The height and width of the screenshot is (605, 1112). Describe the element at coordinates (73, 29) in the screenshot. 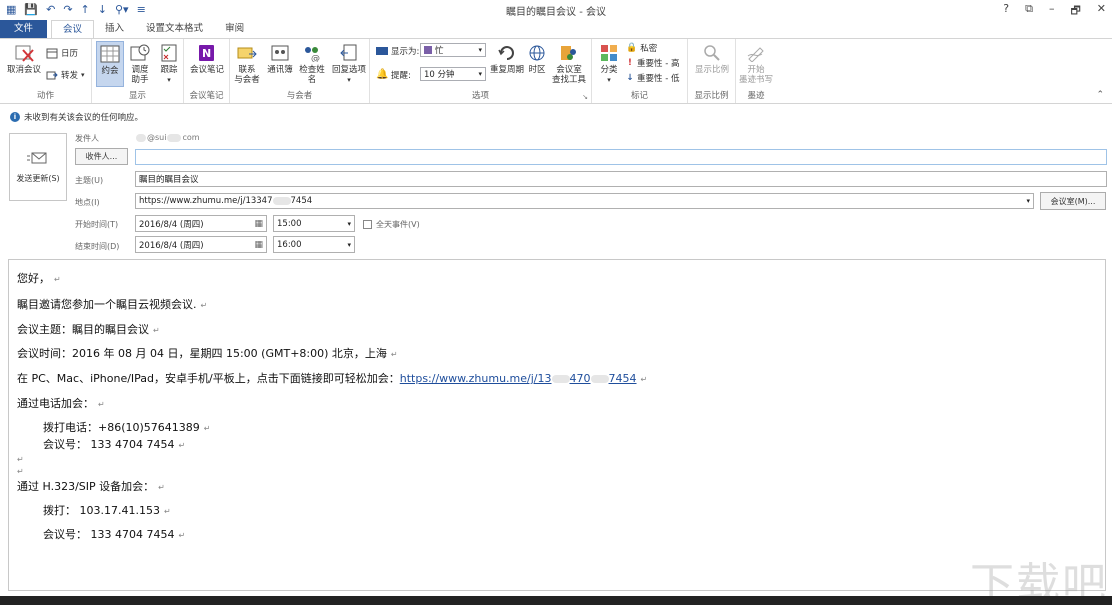

I see `tab-meeting: 会议` at that location.